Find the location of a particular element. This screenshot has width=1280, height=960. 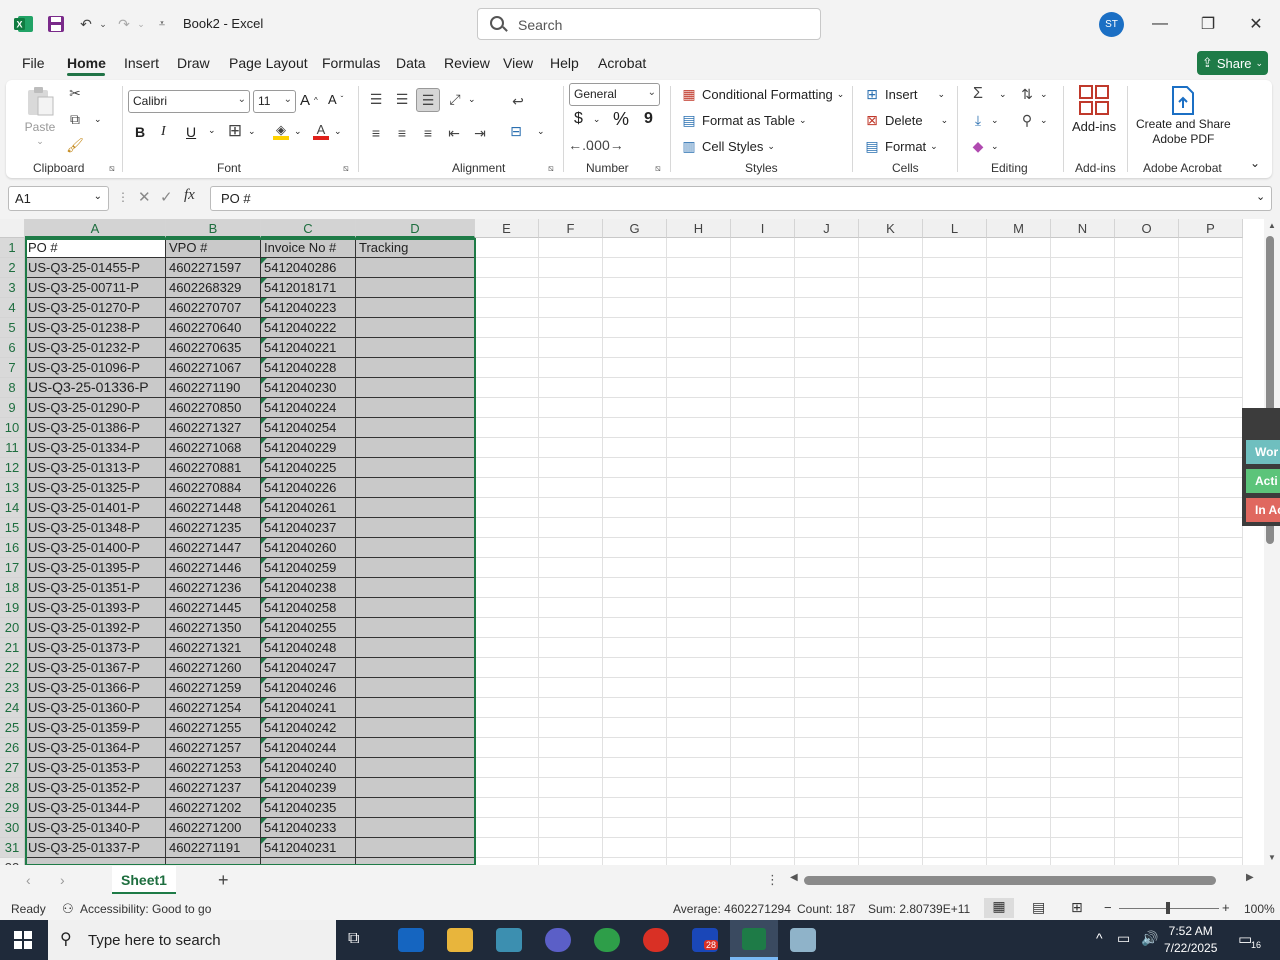

cell: US-Q3-25-01392-P is located at coordinates (95, 628).